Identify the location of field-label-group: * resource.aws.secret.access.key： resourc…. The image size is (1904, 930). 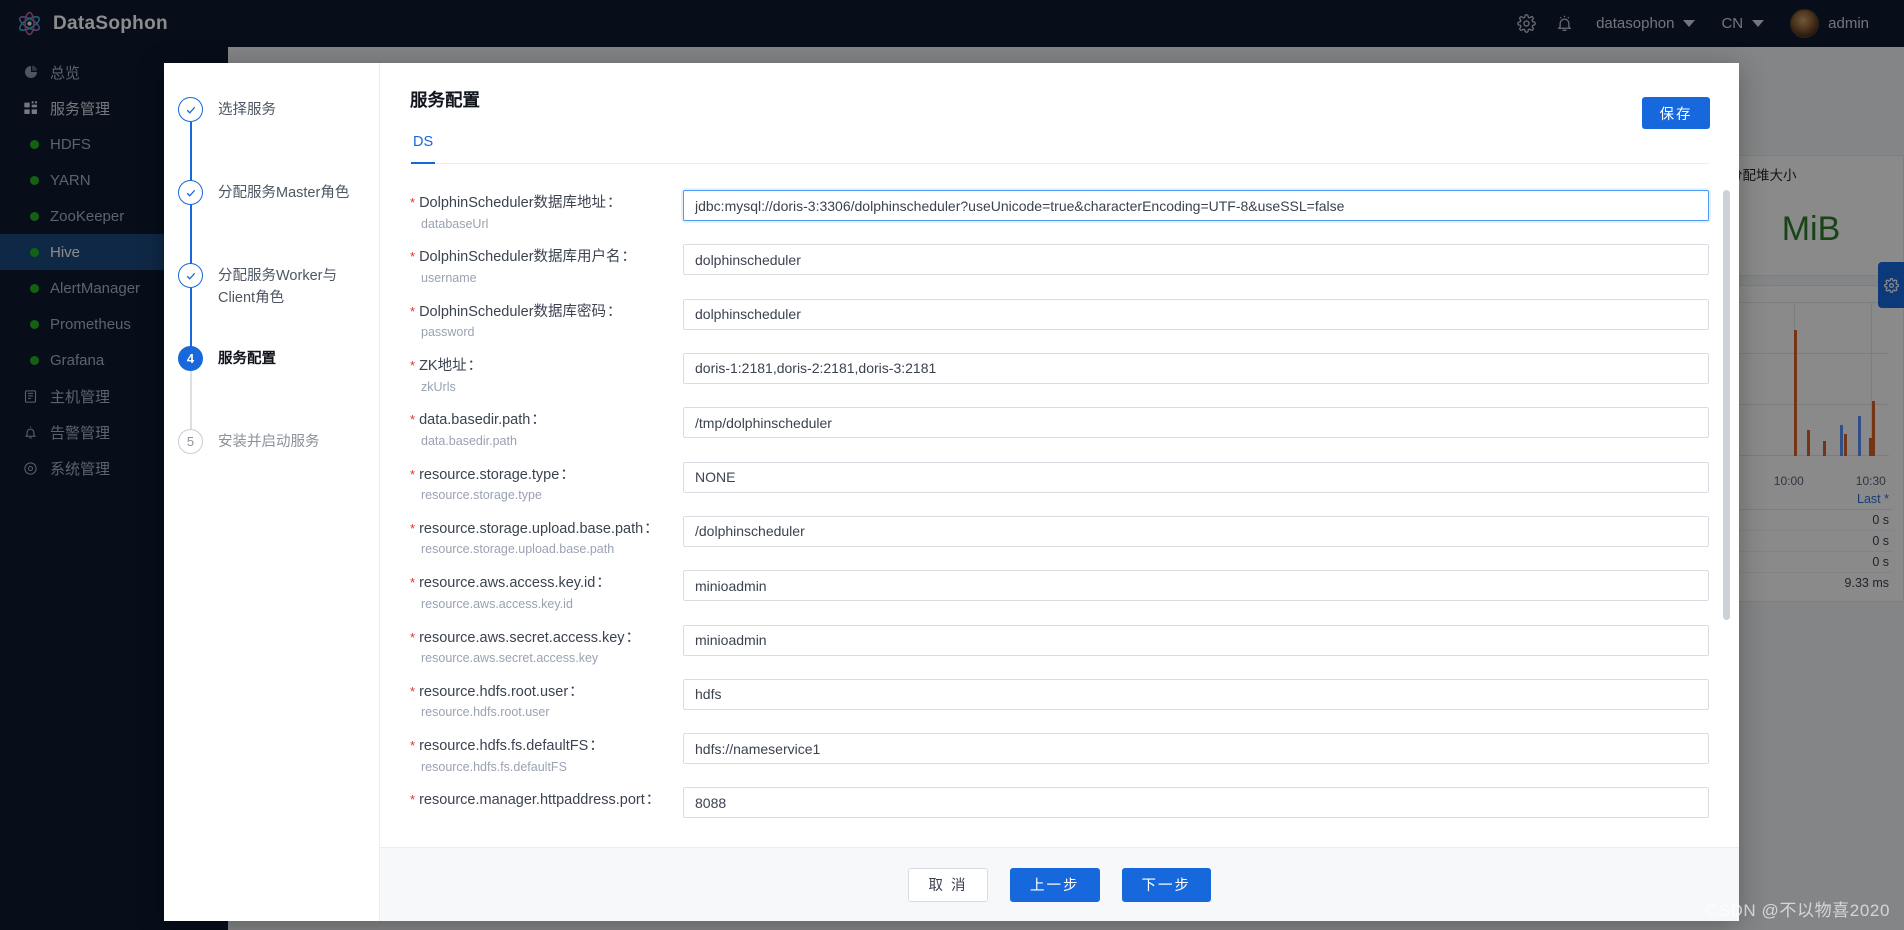
(546, 647).